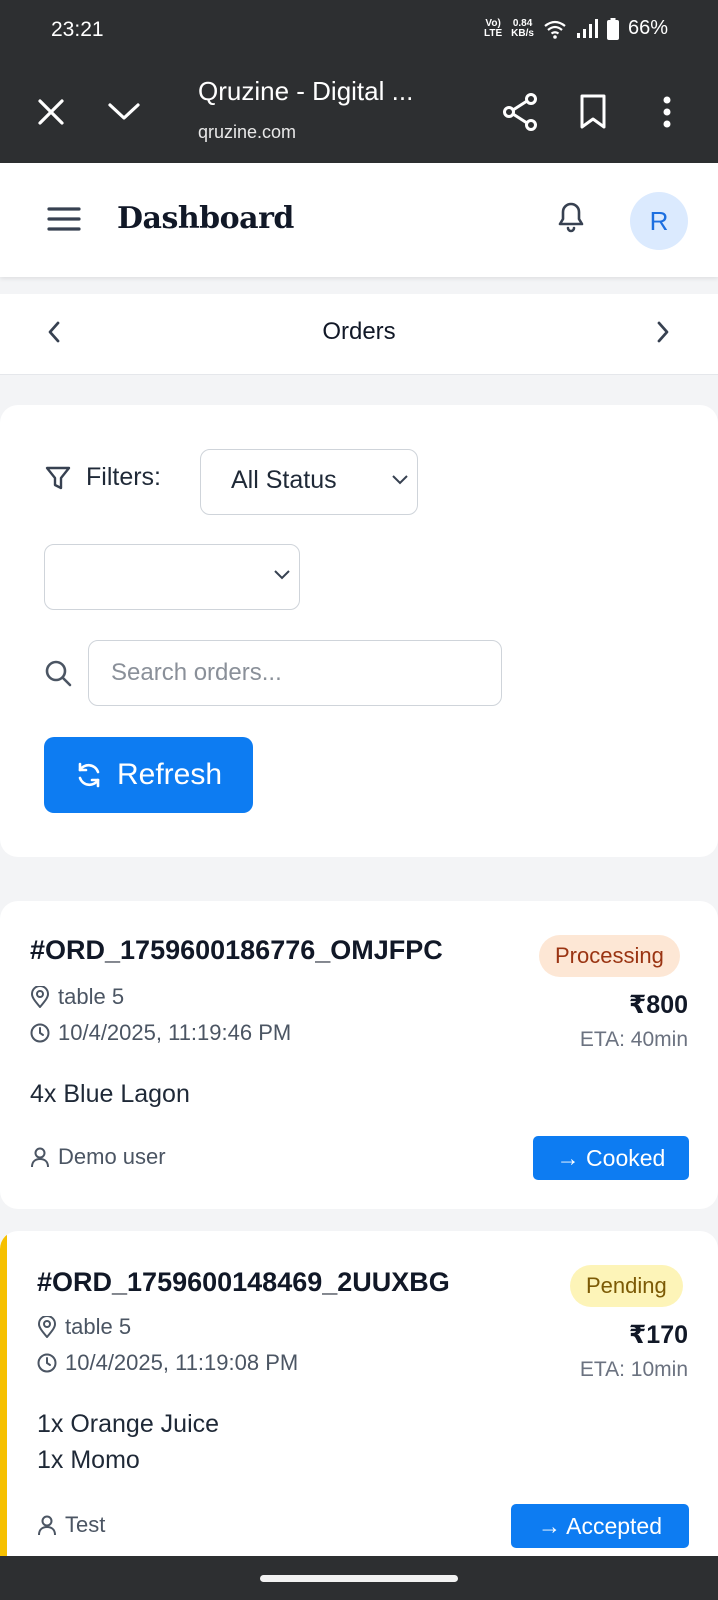  What do you see at coordinates (175, 1032) in the screenshot?
I see `order-datetime-label: 10/4/2025, 11:19:46 PM` at bounding box center [175, 1032].